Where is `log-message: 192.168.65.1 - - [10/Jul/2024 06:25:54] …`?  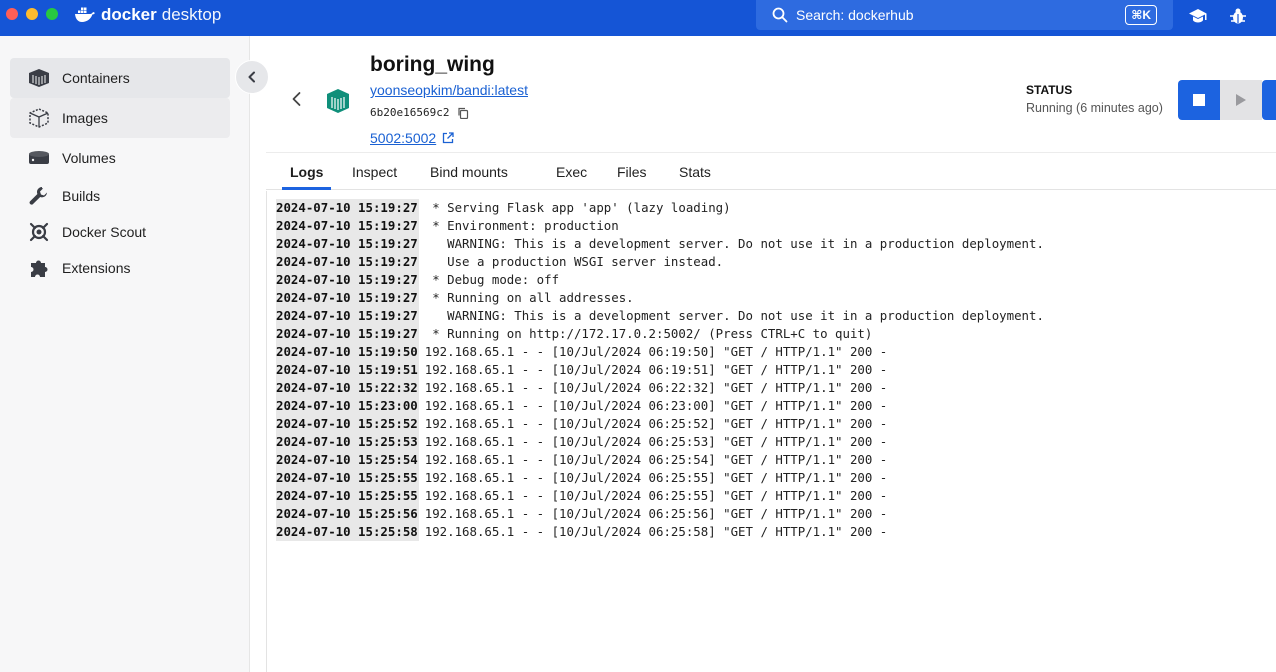
log-message: 192.168.65.1 - - [10/Jul/2024 06:25:54] … is located at coordinates (656, 459).